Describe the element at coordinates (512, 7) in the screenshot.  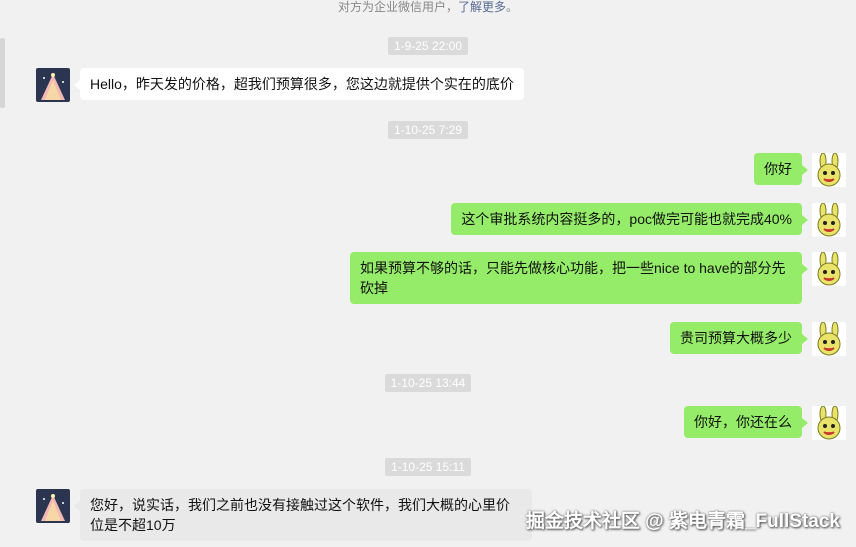
I see `notice-suffix: 。` at that location.